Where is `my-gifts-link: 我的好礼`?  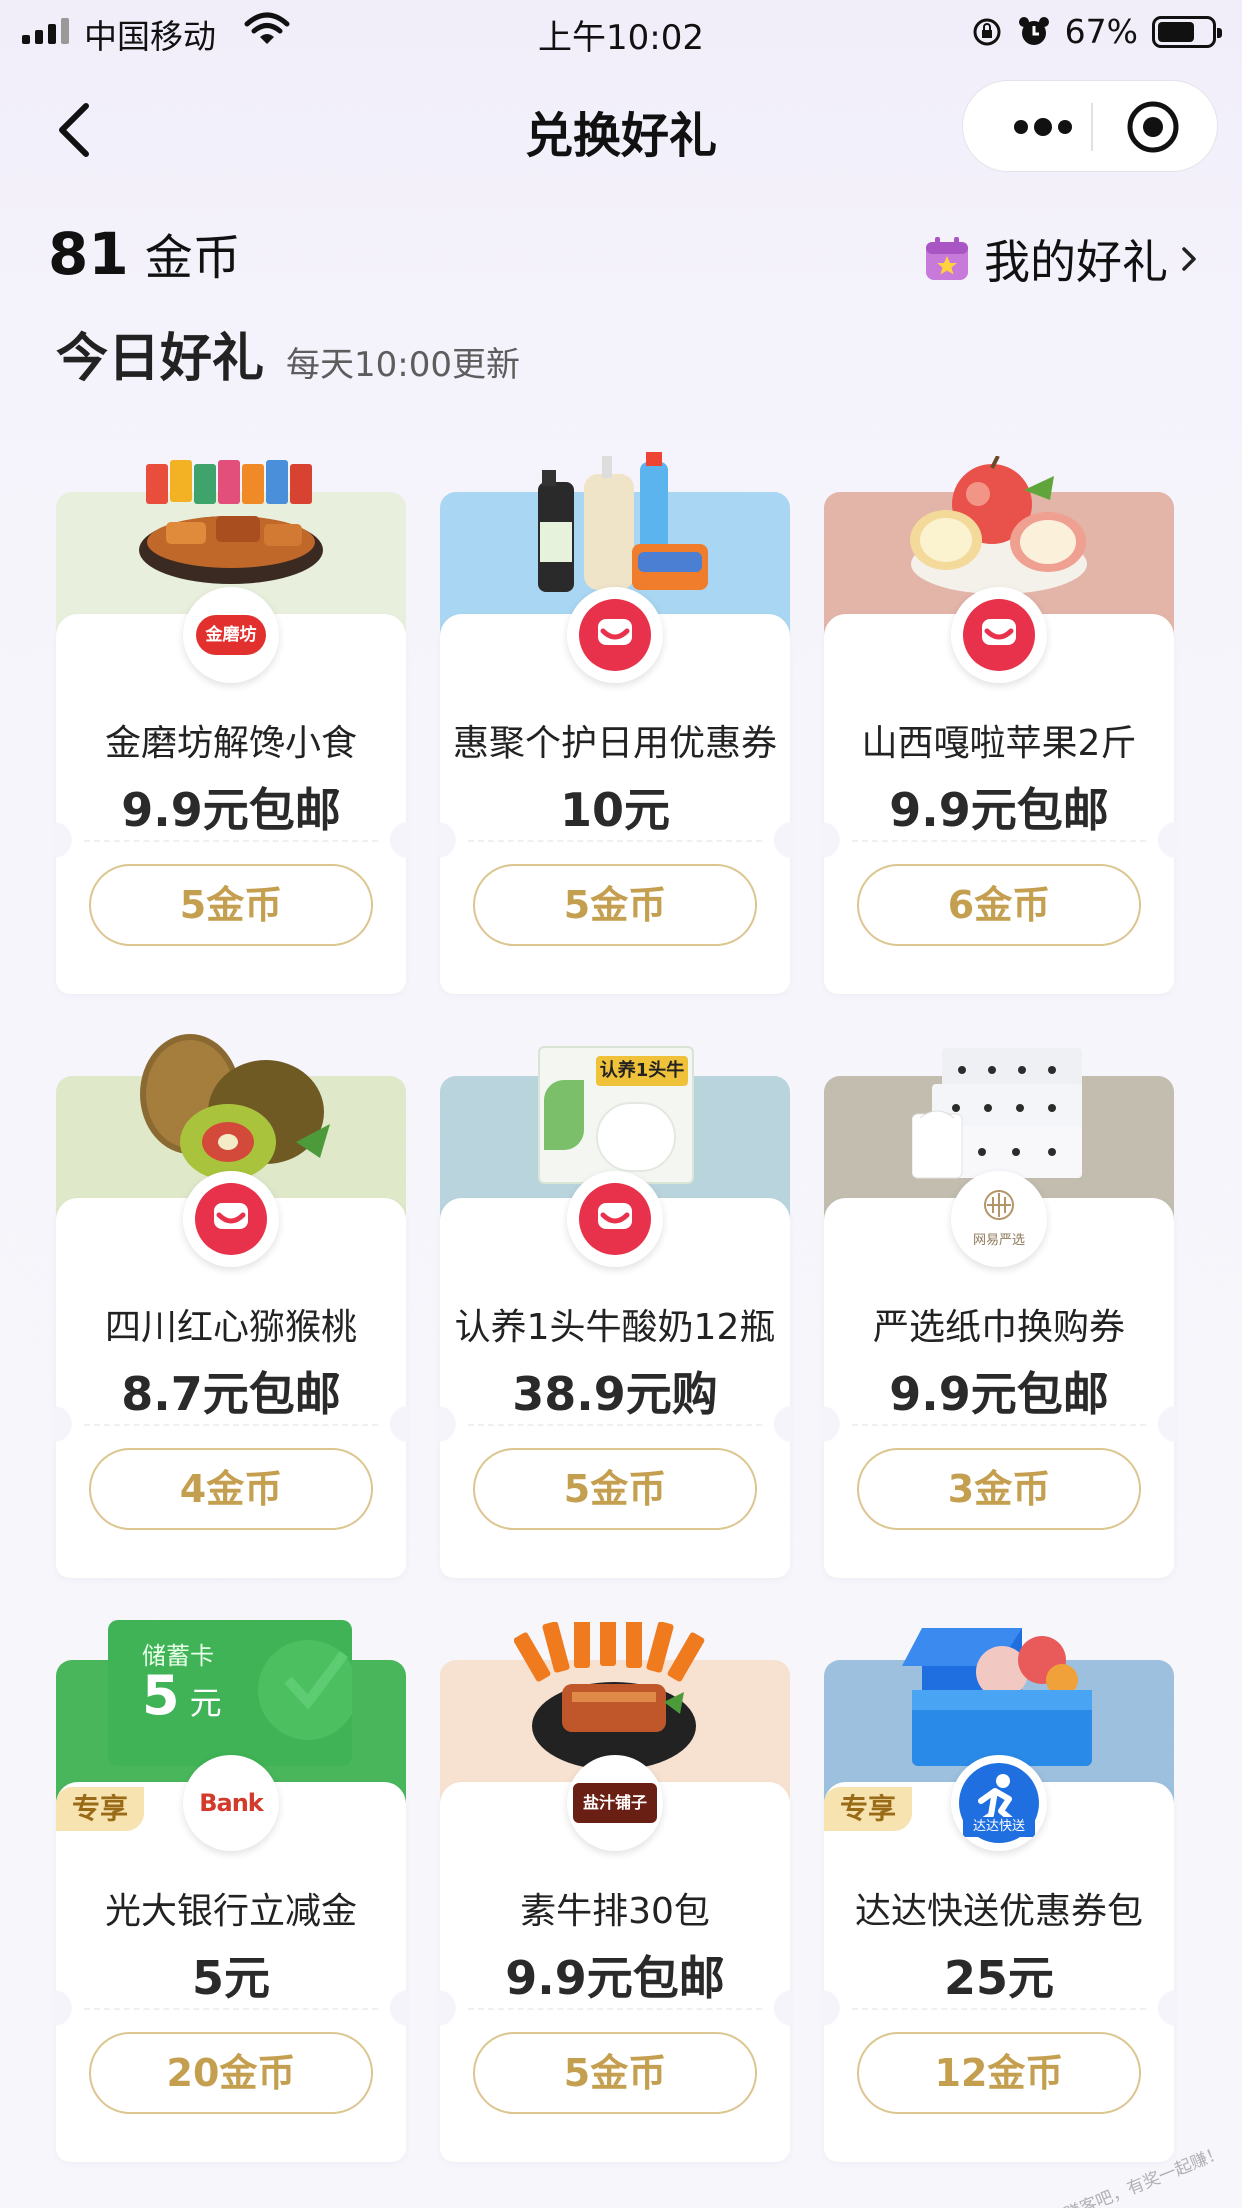 my-gifts-link: 我的好礼 is located at coordinates (1063, 259).